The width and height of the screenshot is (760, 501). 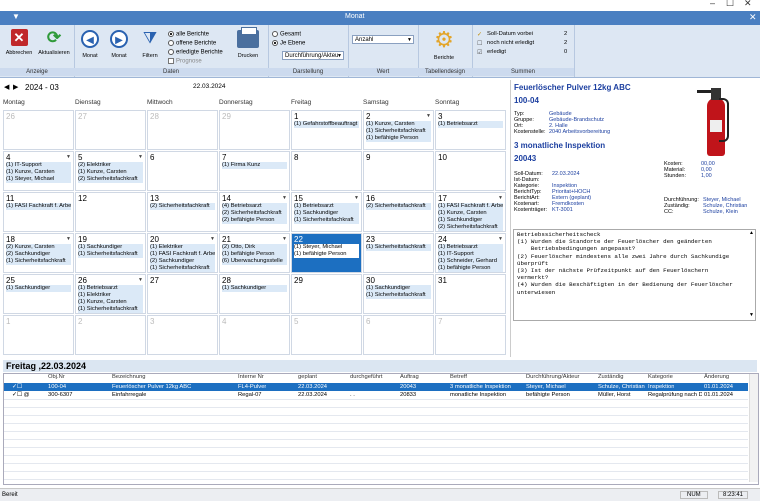 I want to click on calendar-day: 13 (2) Sicherheitsfachkraft, so click(x=182, y=212).